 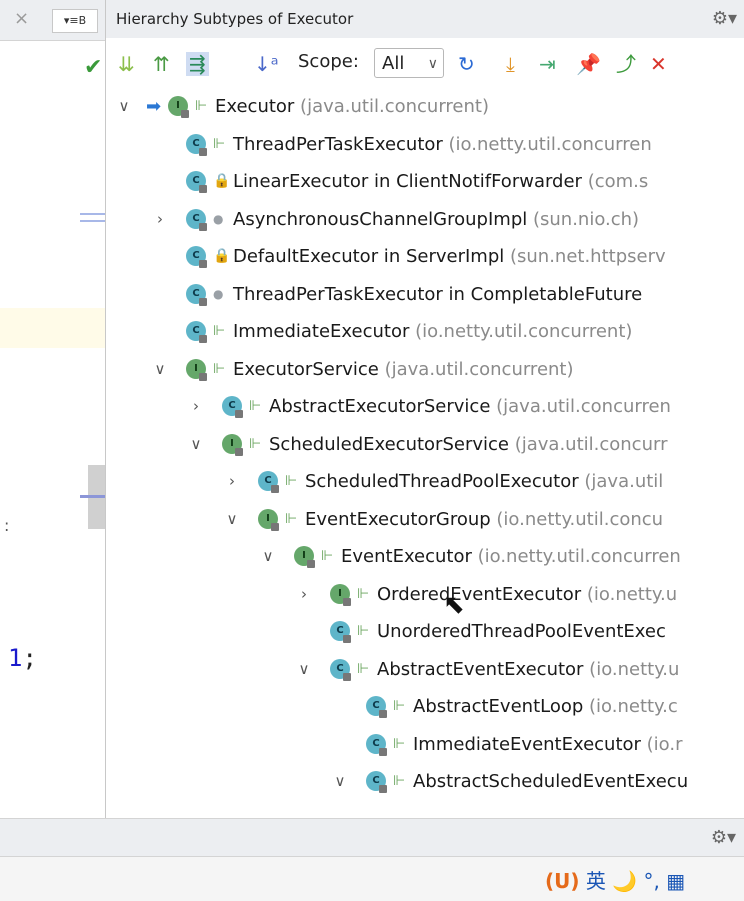 What do you see at coordinates (621, 481) in the screenshot?
I see `package-name: (java.util` at bounding box center [621, 481].